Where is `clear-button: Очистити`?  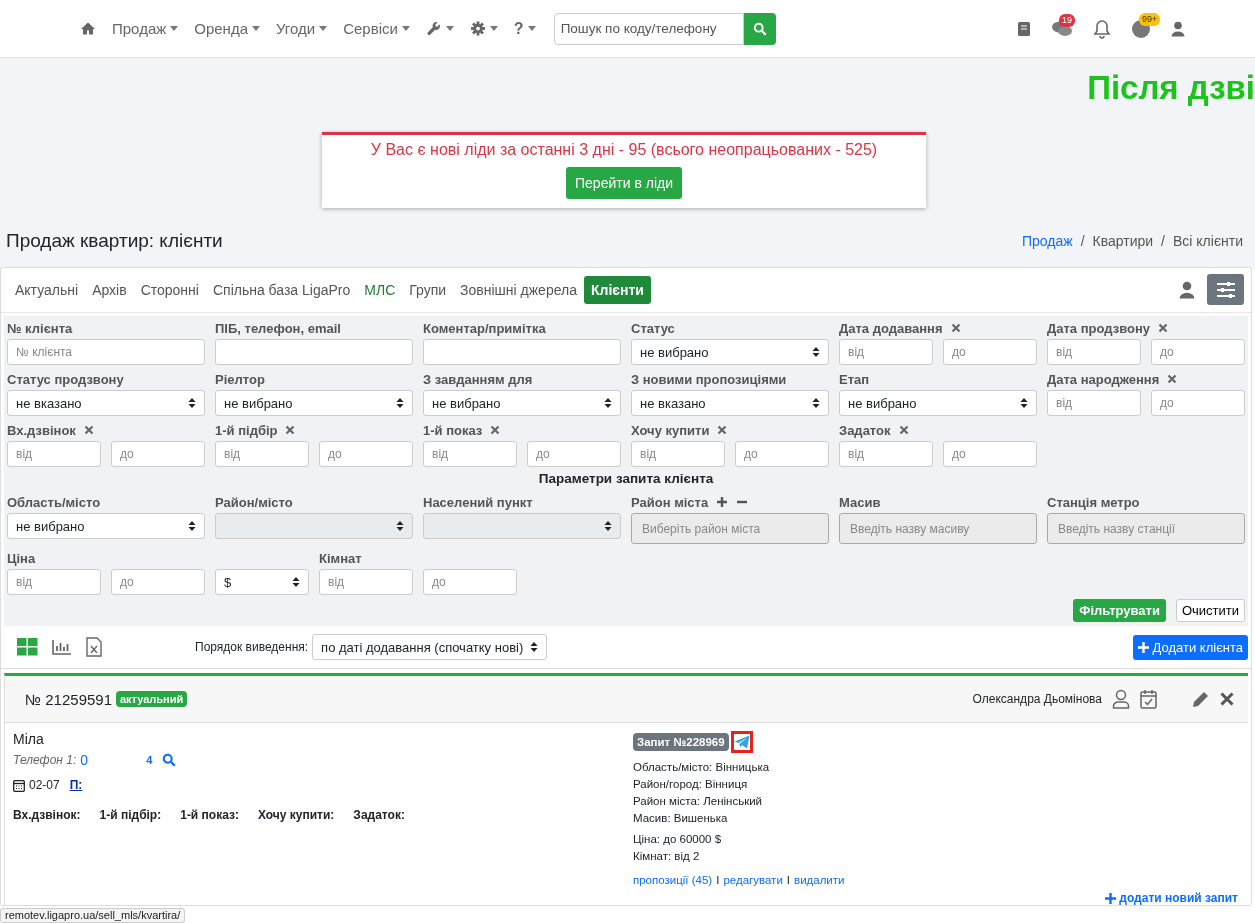
clear-button: Очистити is located at coordinates (1210, 610).